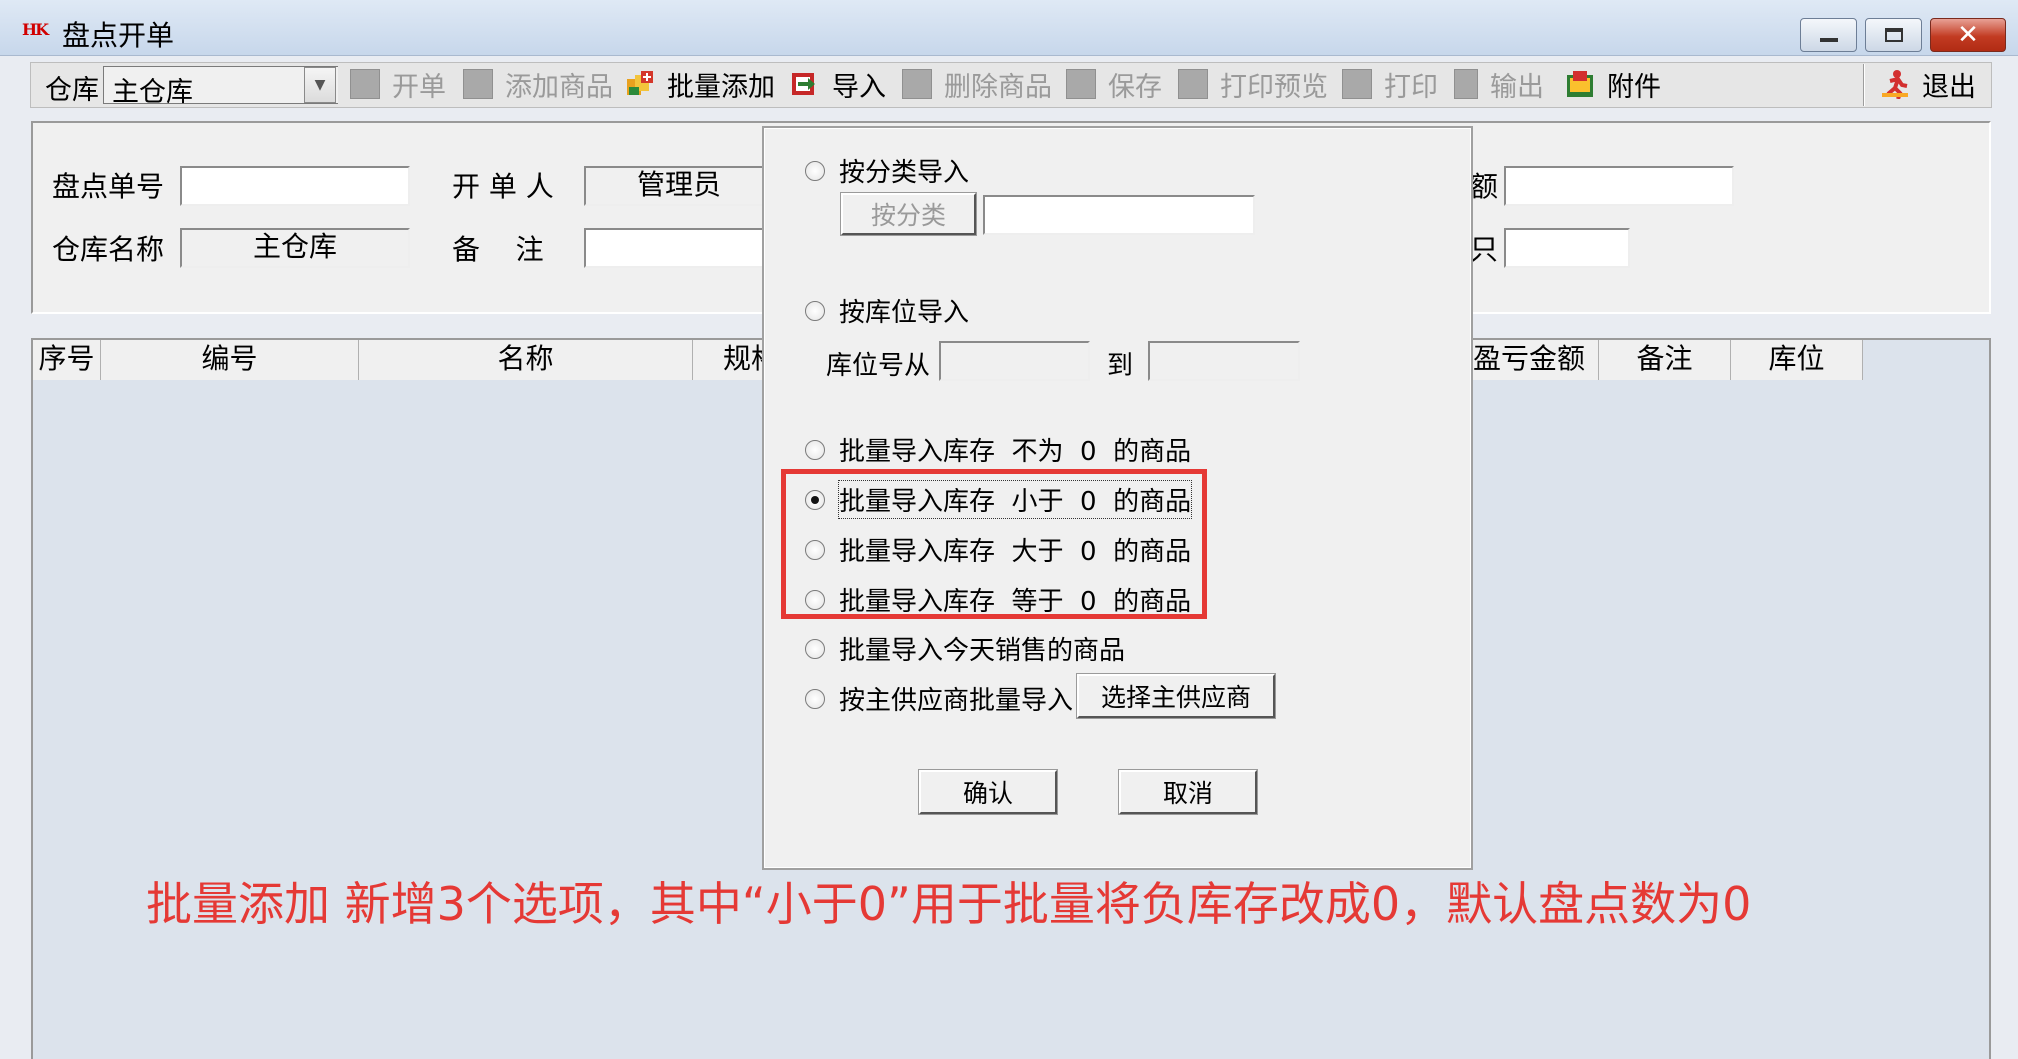 The width and height of the screenshot is (2018, 1059). I want to click on export-icon, so click(1466, 84).